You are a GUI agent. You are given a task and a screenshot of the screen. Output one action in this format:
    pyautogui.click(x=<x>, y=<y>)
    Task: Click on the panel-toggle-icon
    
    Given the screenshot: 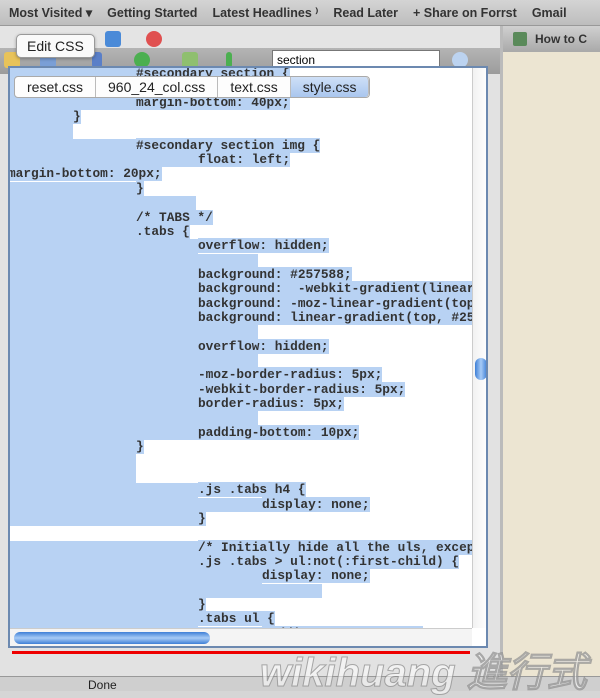 What is the action you would take?
    pyautogui.click(x=113, y=39)
    